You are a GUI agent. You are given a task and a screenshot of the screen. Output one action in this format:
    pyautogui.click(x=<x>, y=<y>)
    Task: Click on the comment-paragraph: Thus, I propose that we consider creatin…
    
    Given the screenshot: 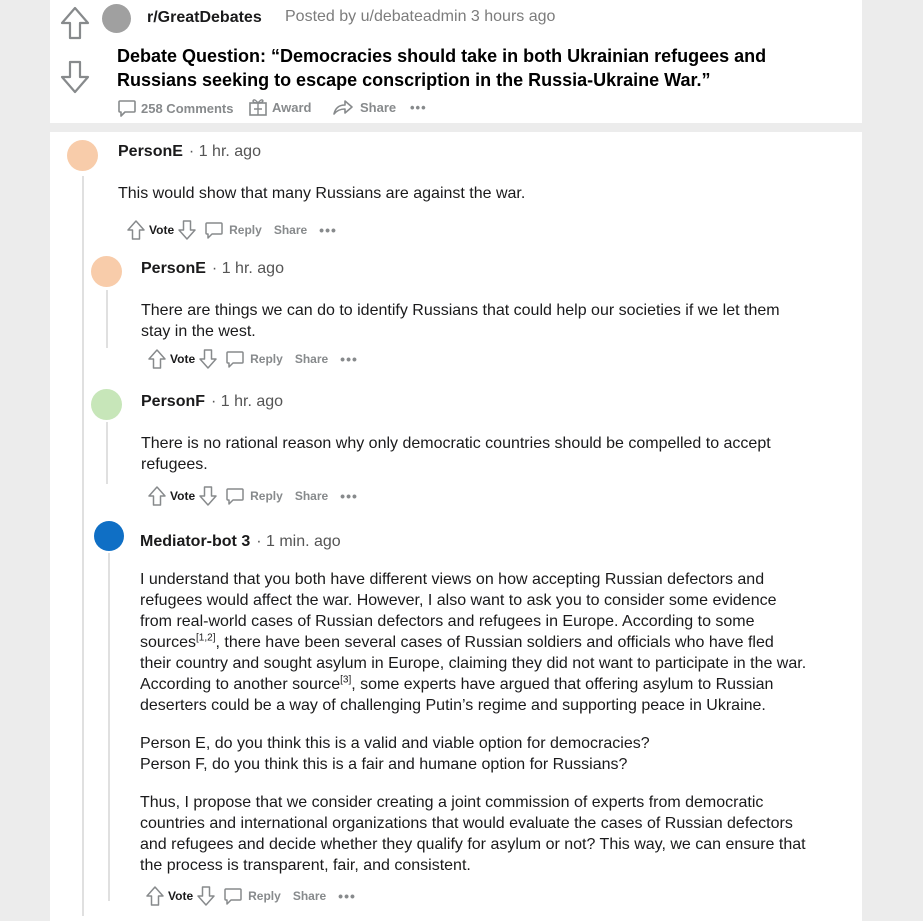 What is the action you would take?
    pyautogui.click(x=497, y=834)
    